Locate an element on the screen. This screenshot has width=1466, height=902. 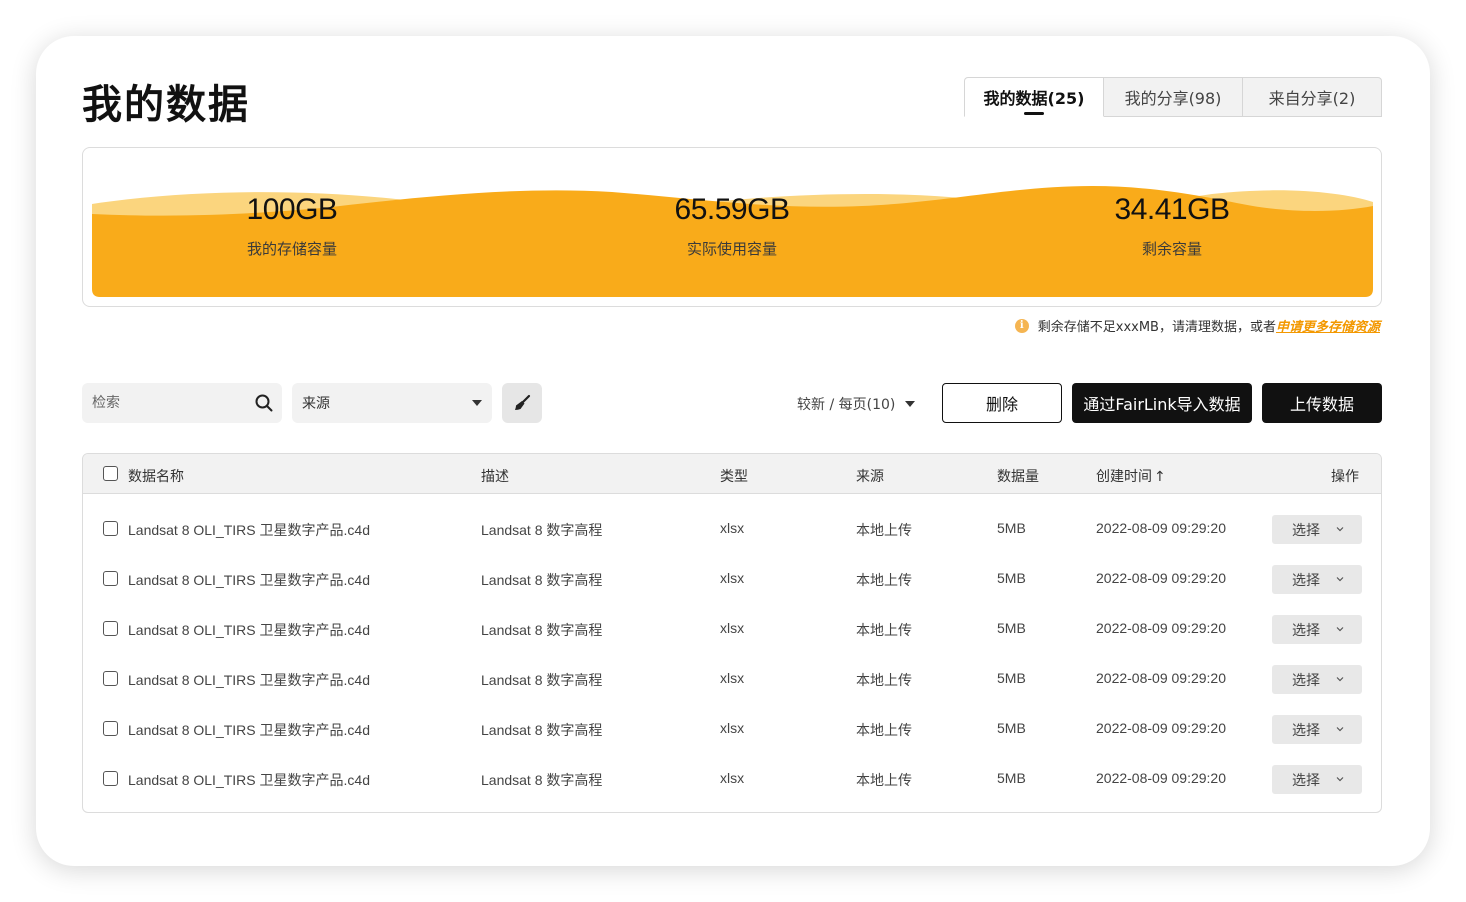
storage-notice: i 剩余存储不足xxxMB，请清理数据，或者 申请更多存储资源 is located at coordinates (1197, 325).